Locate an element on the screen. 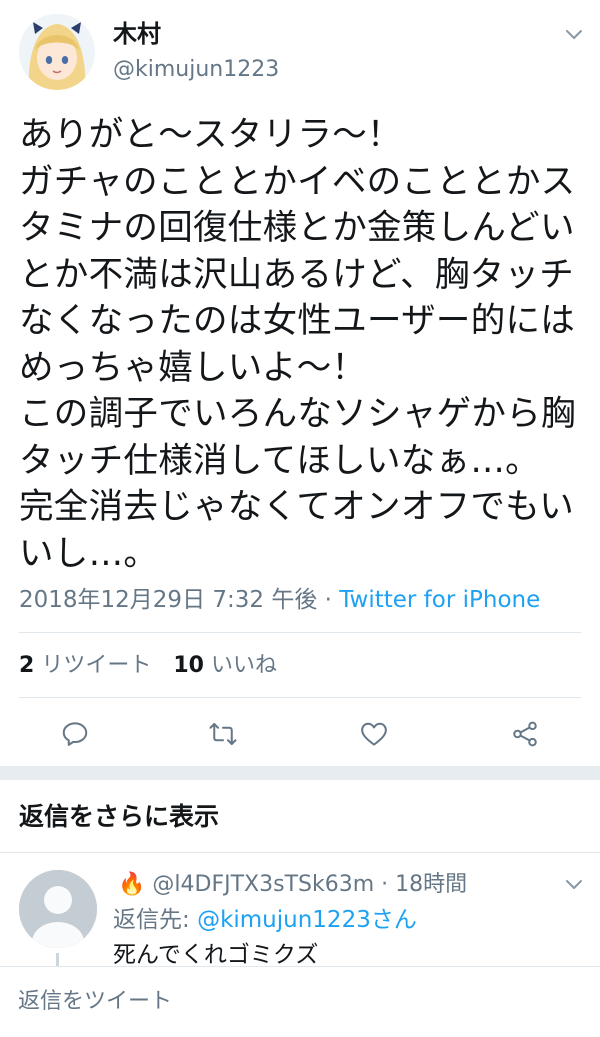  compose-bar is located at coordinates (300, 1001).